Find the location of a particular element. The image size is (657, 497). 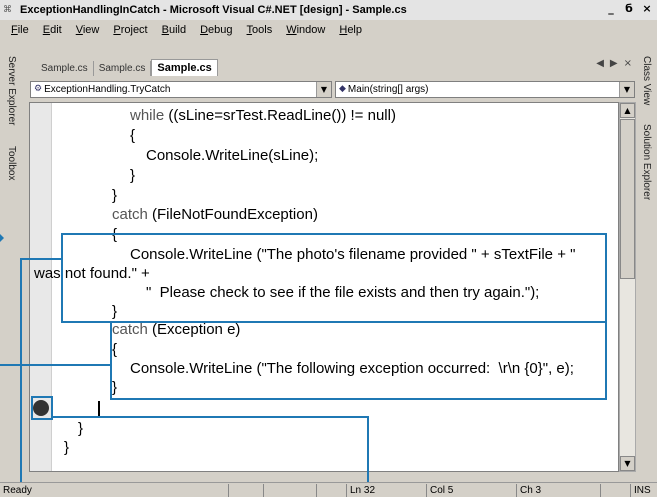

window-controls: _ б × is located at coordinates (629, 9).